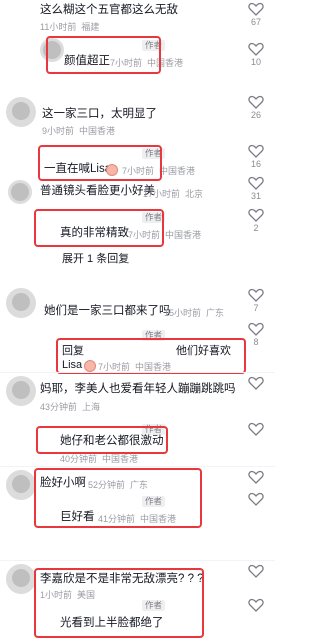  Describe the element at coordinates (255, 164) in the screenshot. I see `like-count: 16` at that location.